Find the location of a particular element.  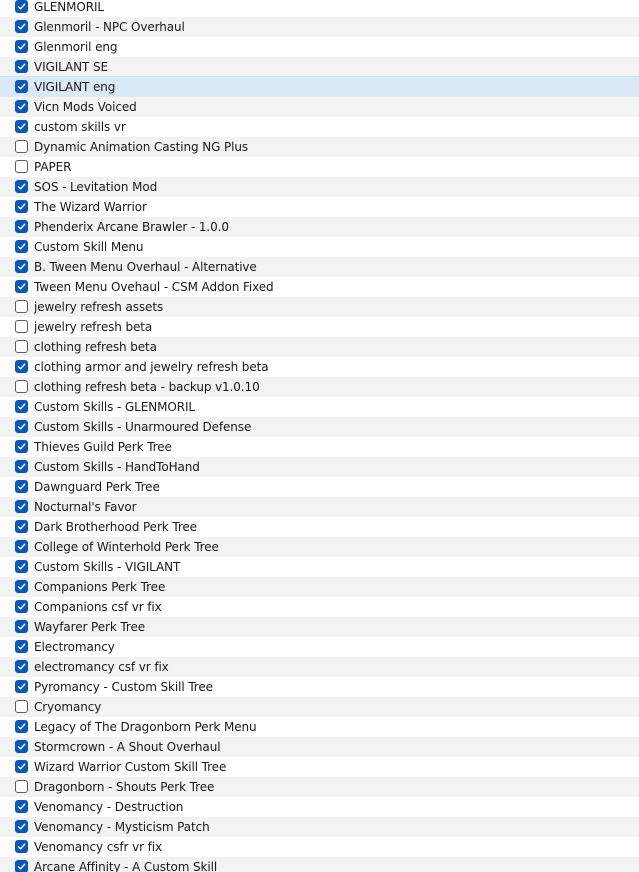

list-item: Legacy of The Dragonborn Perk Menu is located at coordinates (319, 727).